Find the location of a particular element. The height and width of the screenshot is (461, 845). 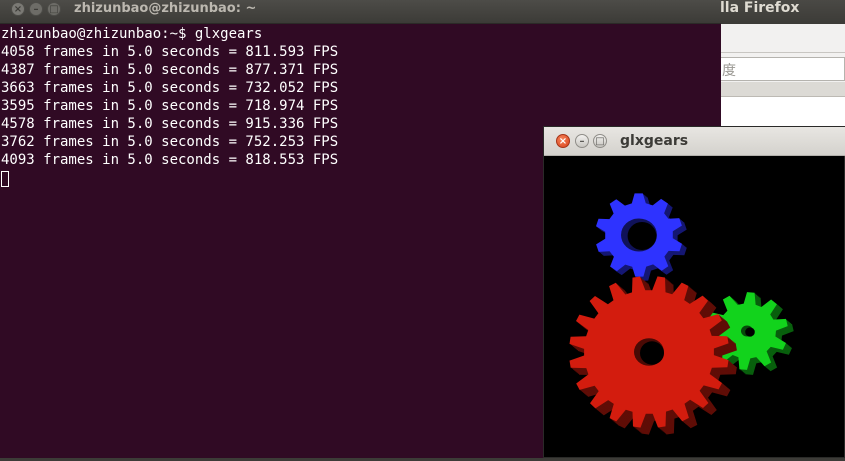

glxgears-title: glxgears is located at coordinates (654, 141).